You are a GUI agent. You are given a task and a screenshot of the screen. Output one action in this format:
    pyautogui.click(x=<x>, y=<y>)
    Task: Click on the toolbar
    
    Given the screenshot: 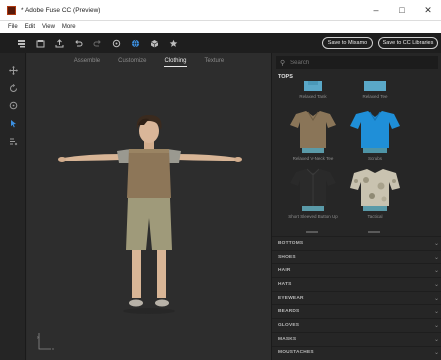 What is the action you would take?
    pyautogui.click(x=220, y=43)
    